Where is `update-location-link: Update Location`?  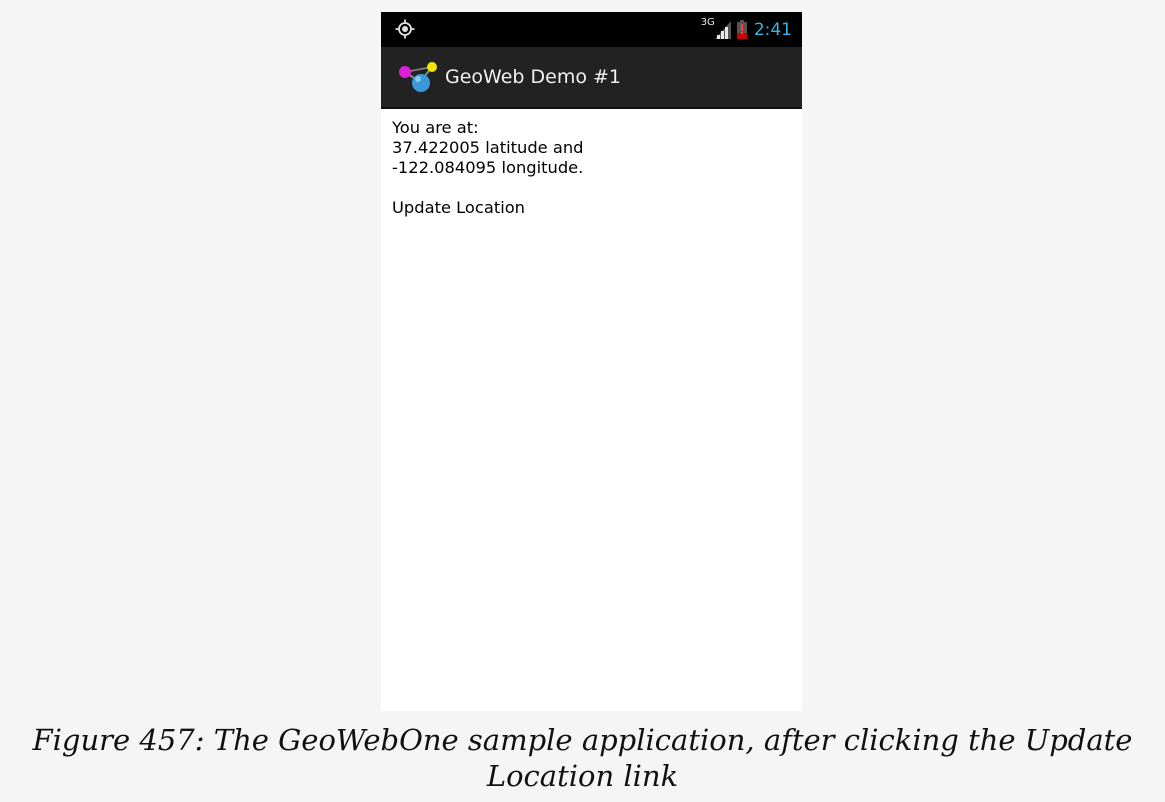 update-location-link: Update Location is located at coordinates (458, 208).